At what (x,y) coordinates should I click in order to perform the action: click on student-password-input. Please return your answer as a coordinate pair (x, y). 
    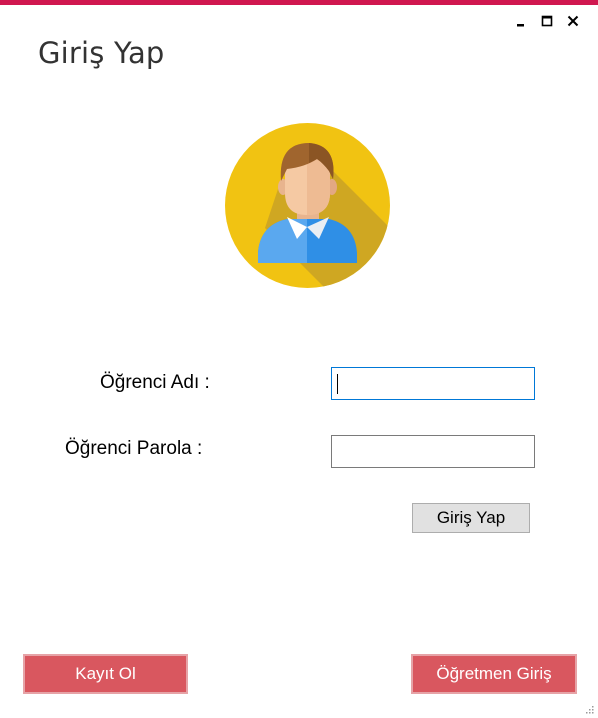
    Looking at the image, I should click on (433, 451).